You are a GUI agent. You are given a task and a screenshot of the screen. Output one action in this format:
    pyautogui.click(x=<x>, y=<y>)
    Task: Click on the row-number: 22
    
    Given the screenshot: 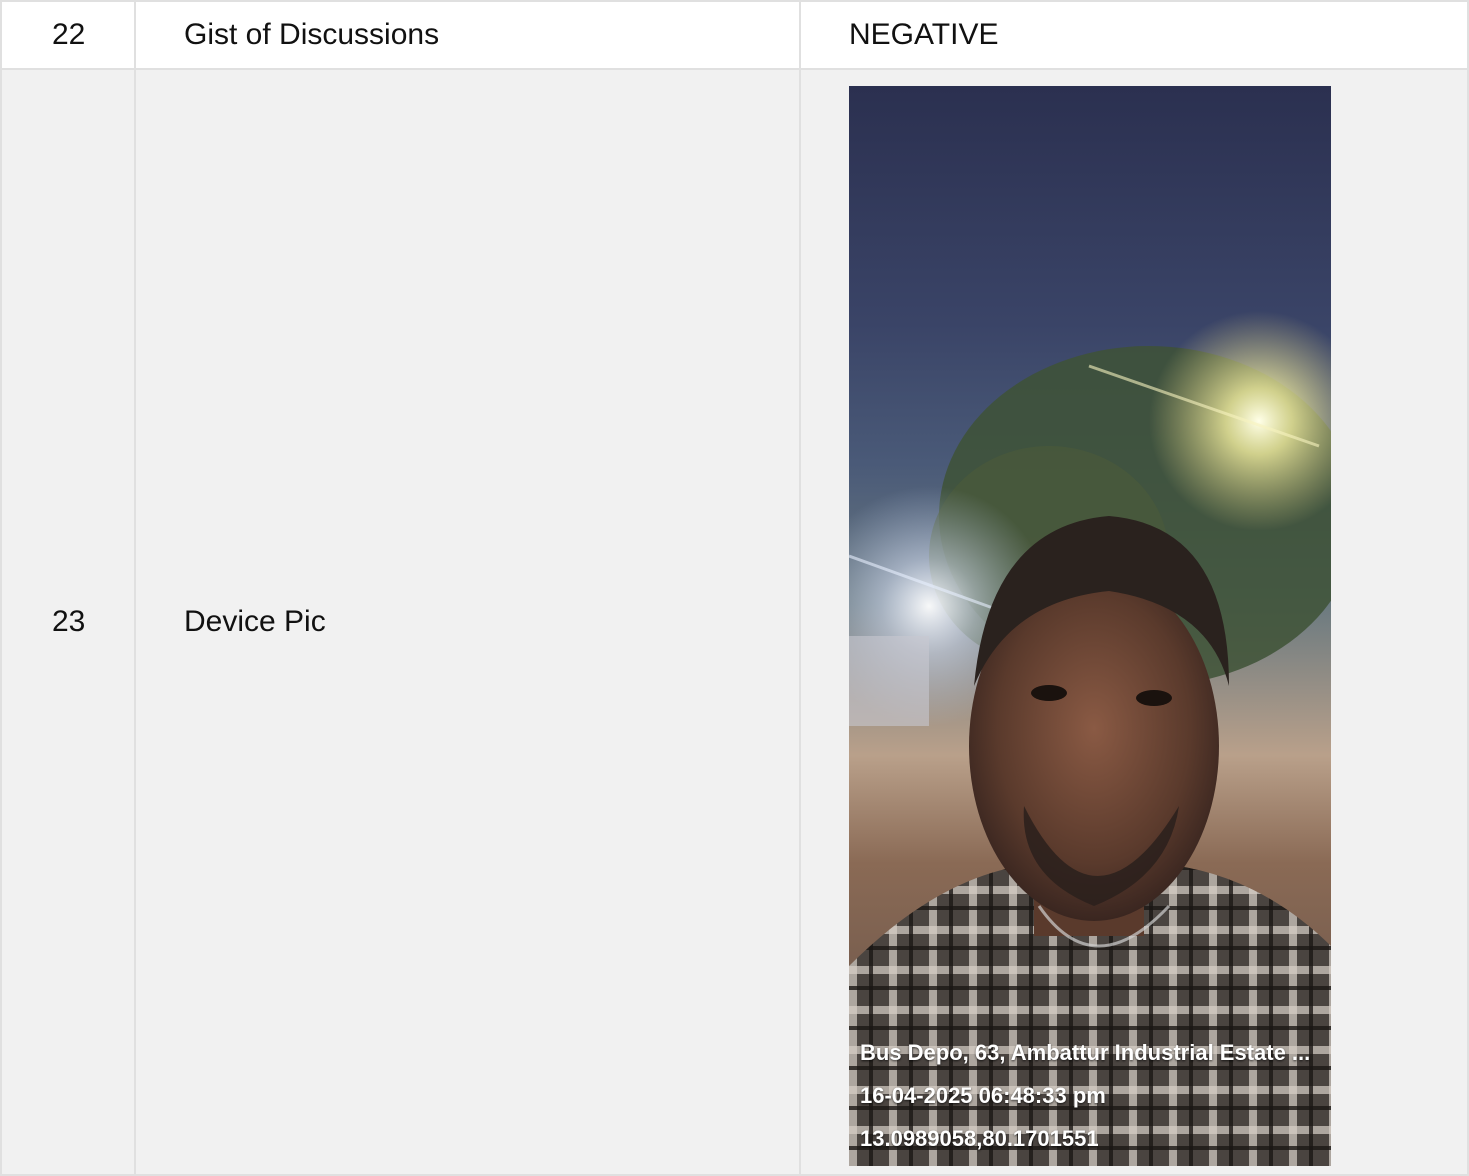 What is the action you would take?
    pyautogui.click(x=68, y=35)
    